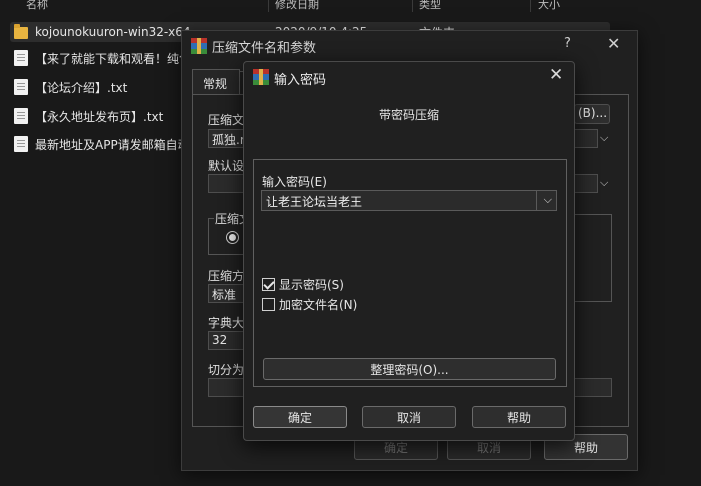 The width and height of the screenshot is (701, 486). Describe the element at coordinates (264, 48) in the screenshot. I see `dialog-title: 压缩文件名和参数` at that location.